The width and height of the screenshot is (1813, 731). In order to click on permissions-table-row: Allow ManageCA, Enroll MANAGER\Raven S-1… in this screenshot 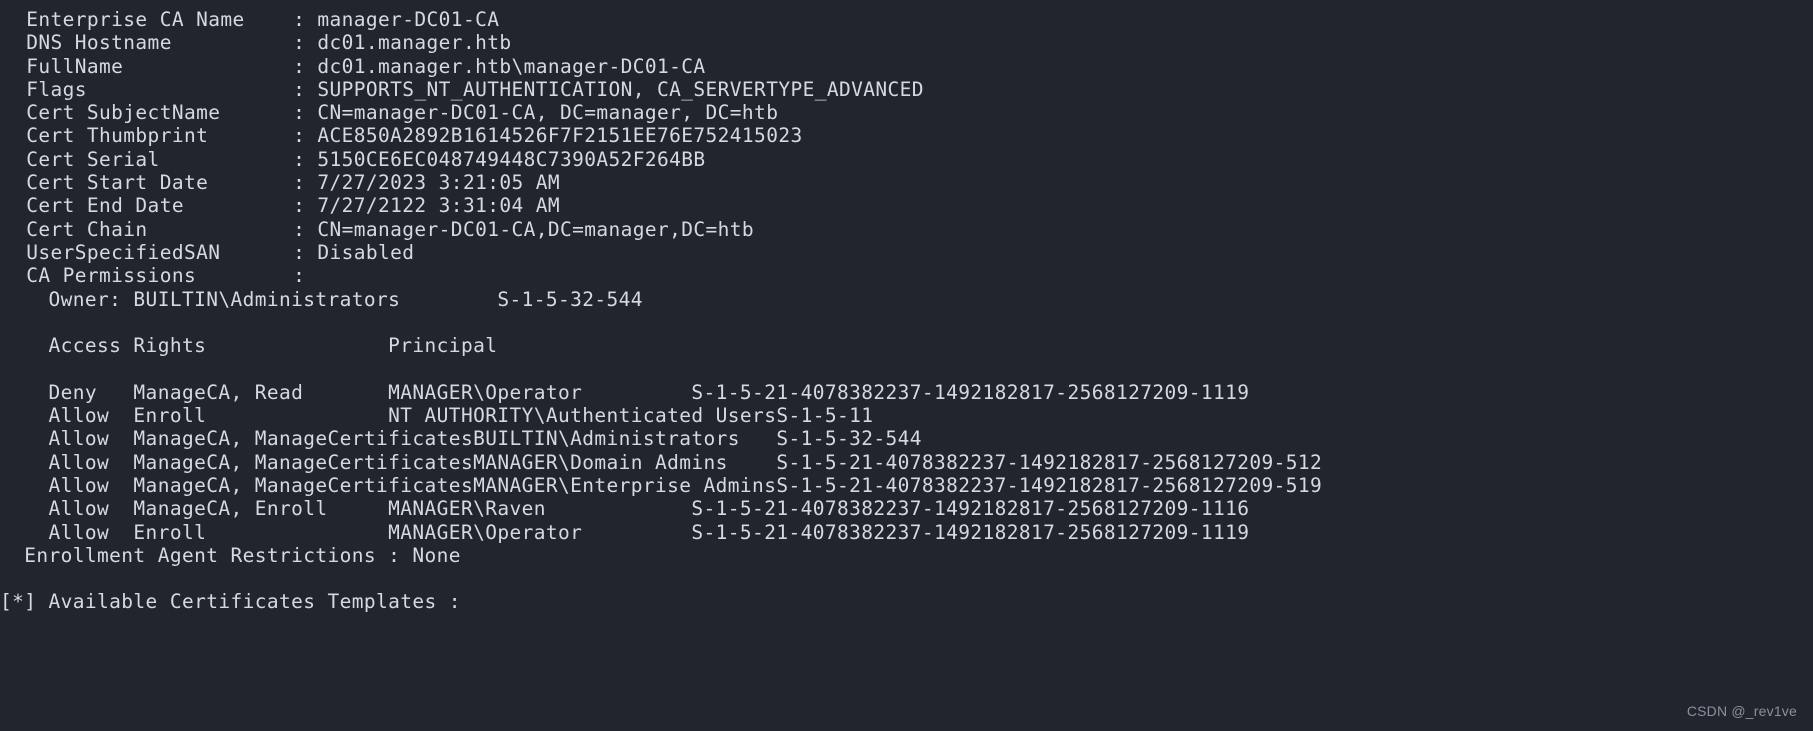, I will do `click(625, 509)`.